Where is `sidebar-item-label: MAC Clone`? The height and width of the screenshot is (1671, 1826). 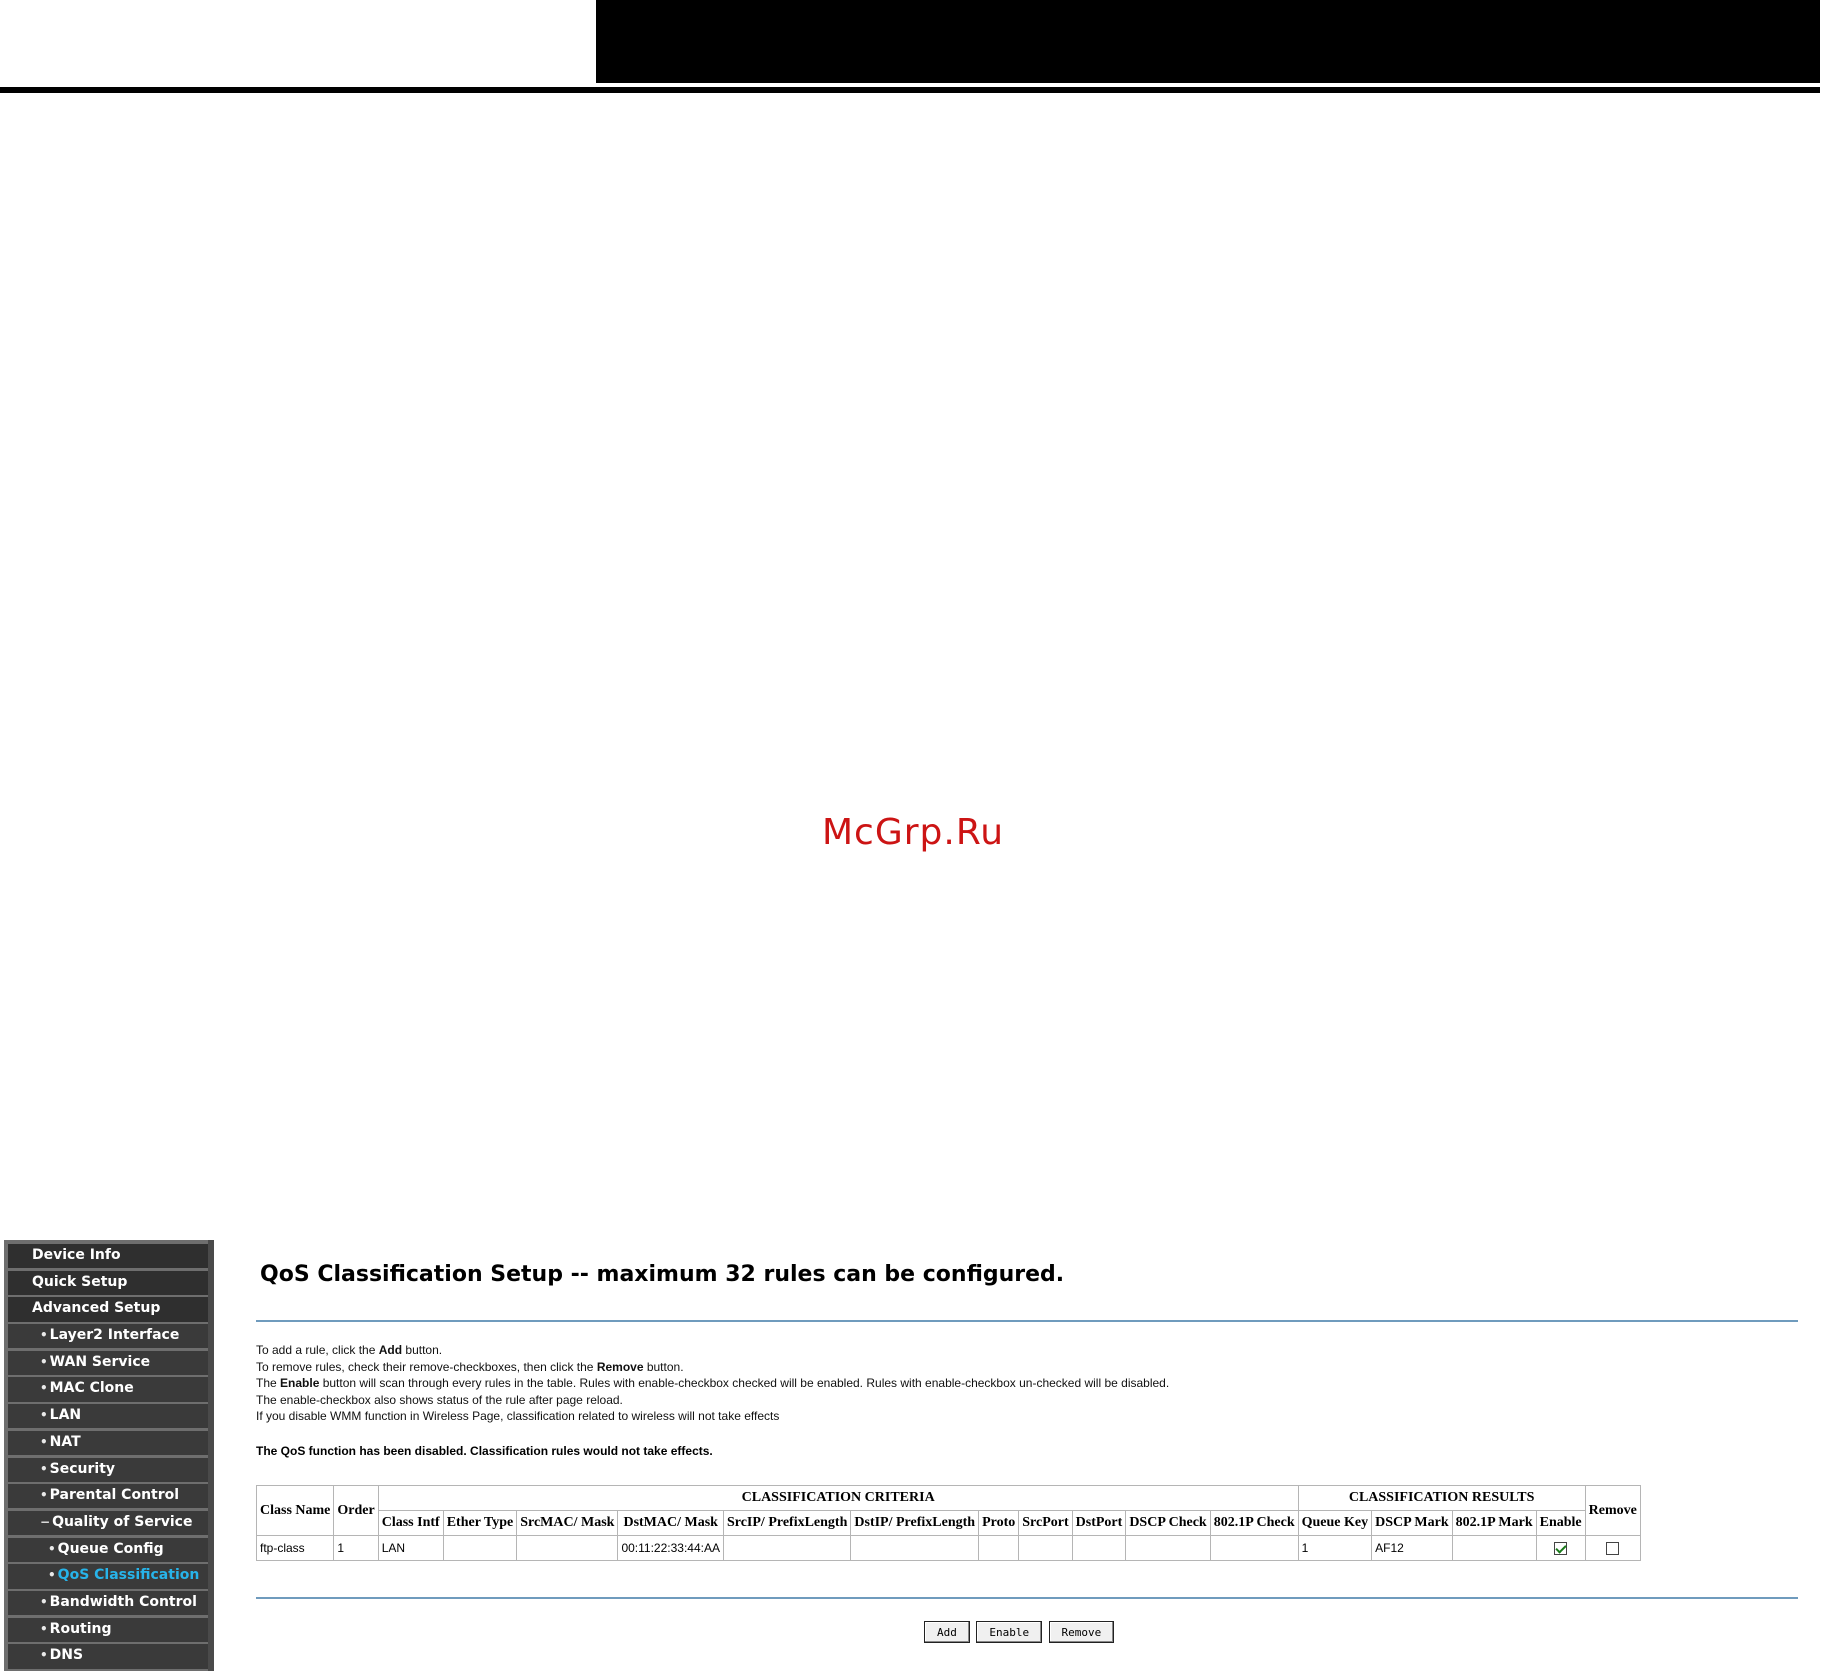 sidebar-item-label: MAC Clone is located at coordinates (91, 1388).